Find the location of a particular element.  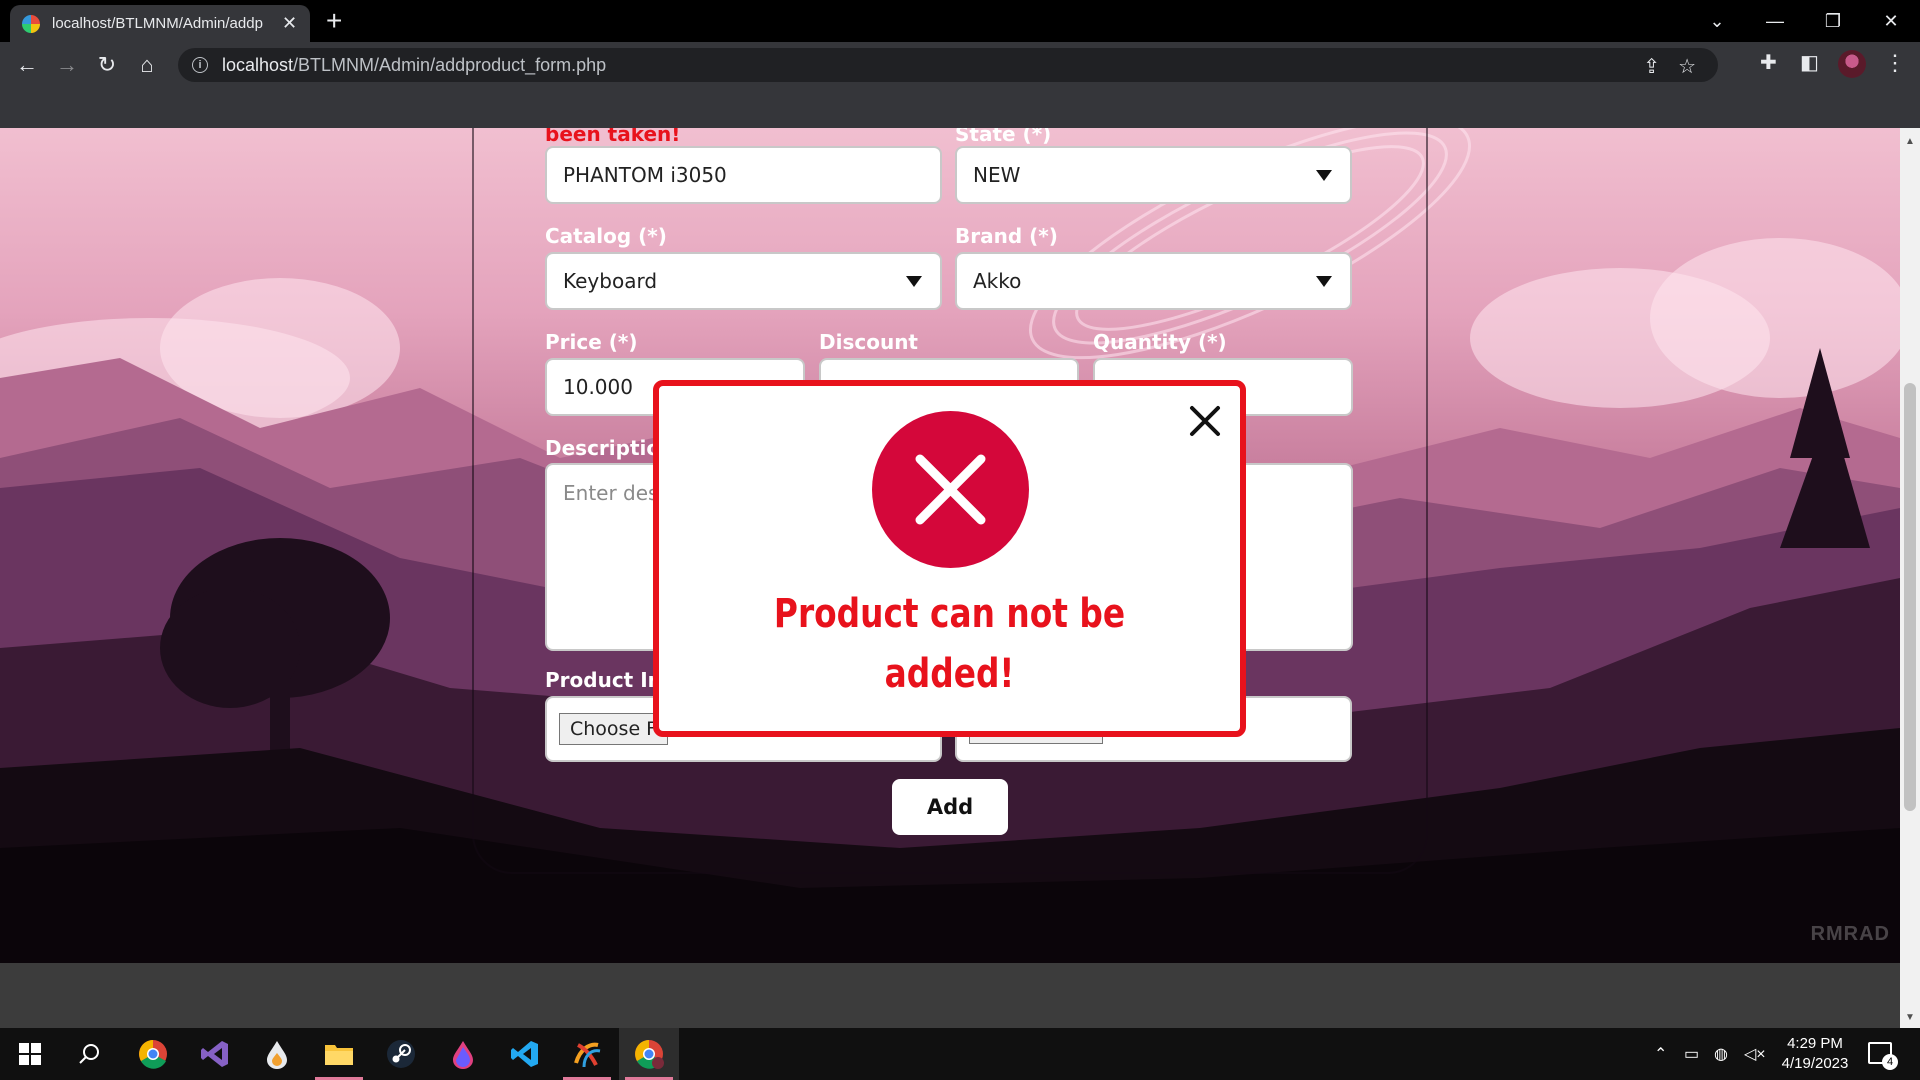

taskbar-clock: 4:29 PM 4/19/2023 is located at coordinates (1815, 1054).